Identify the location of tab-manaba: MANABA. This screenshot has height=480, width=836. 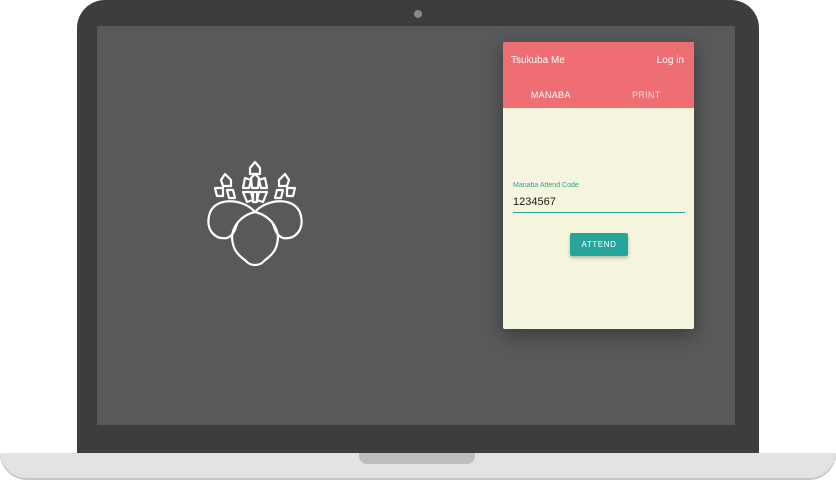
(551, 95).